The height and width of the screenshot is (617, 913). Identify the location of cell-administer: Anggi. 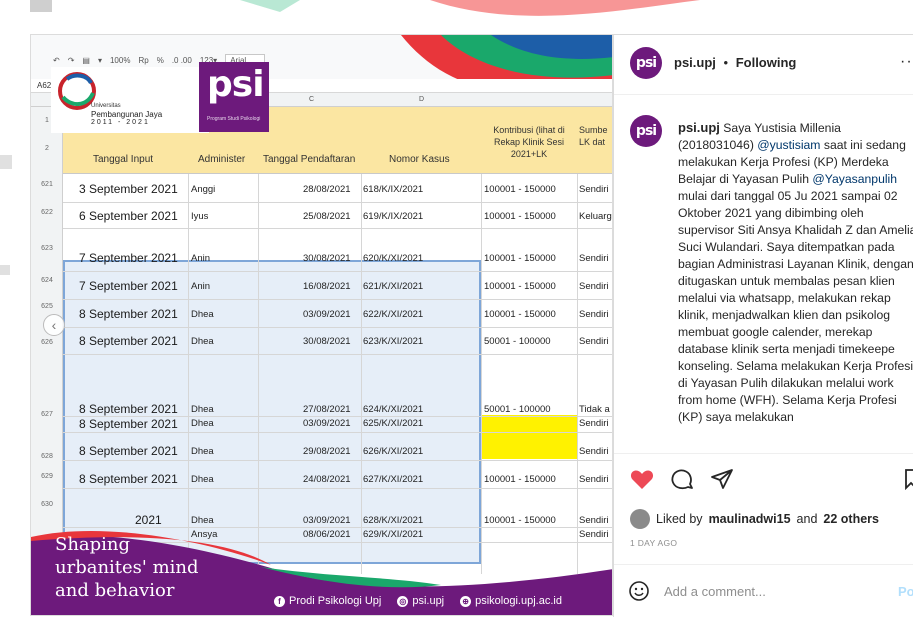
(203, 189).